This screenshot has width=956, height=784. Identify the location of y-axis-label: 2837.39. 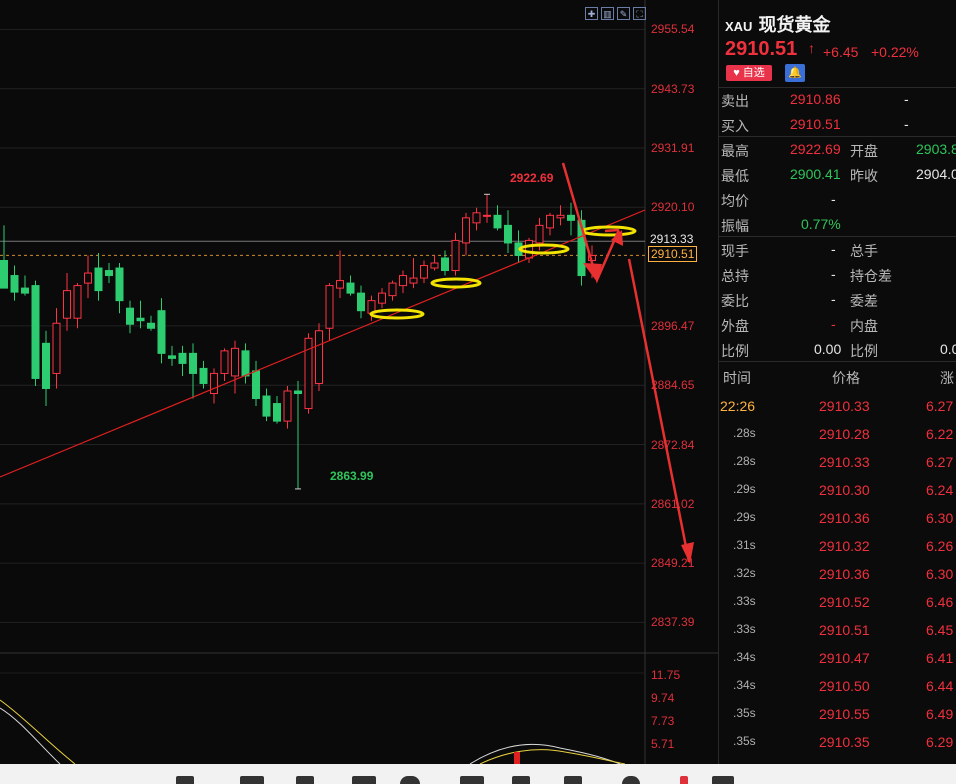
(673, 622).